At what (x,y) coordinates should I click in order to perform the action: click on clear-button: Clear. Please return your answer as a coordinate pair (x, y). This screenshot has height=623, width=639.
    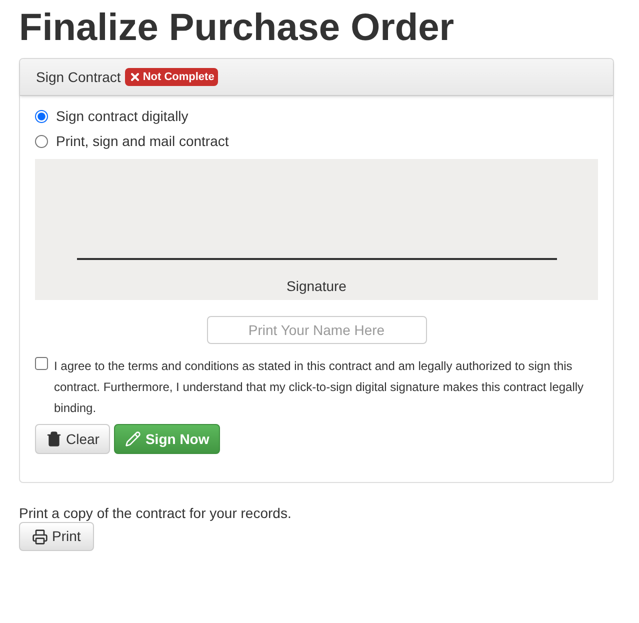
    Looking at the image, I should click on (72, 439).